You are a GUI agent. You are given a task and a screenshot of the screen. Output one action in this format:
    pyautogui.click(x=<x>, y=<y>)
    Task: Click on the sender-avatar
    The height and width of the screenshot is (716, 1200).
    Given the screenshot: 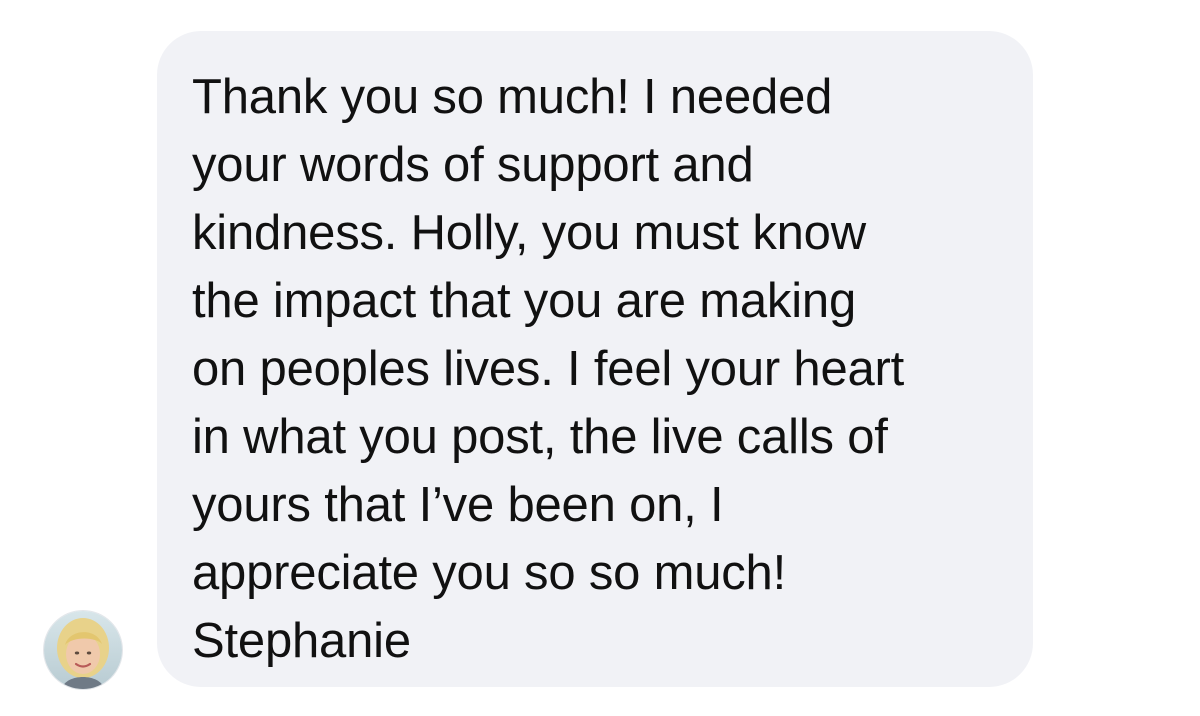 What is the action you would take?
    pyautogui.click(x=83, y=650)
    